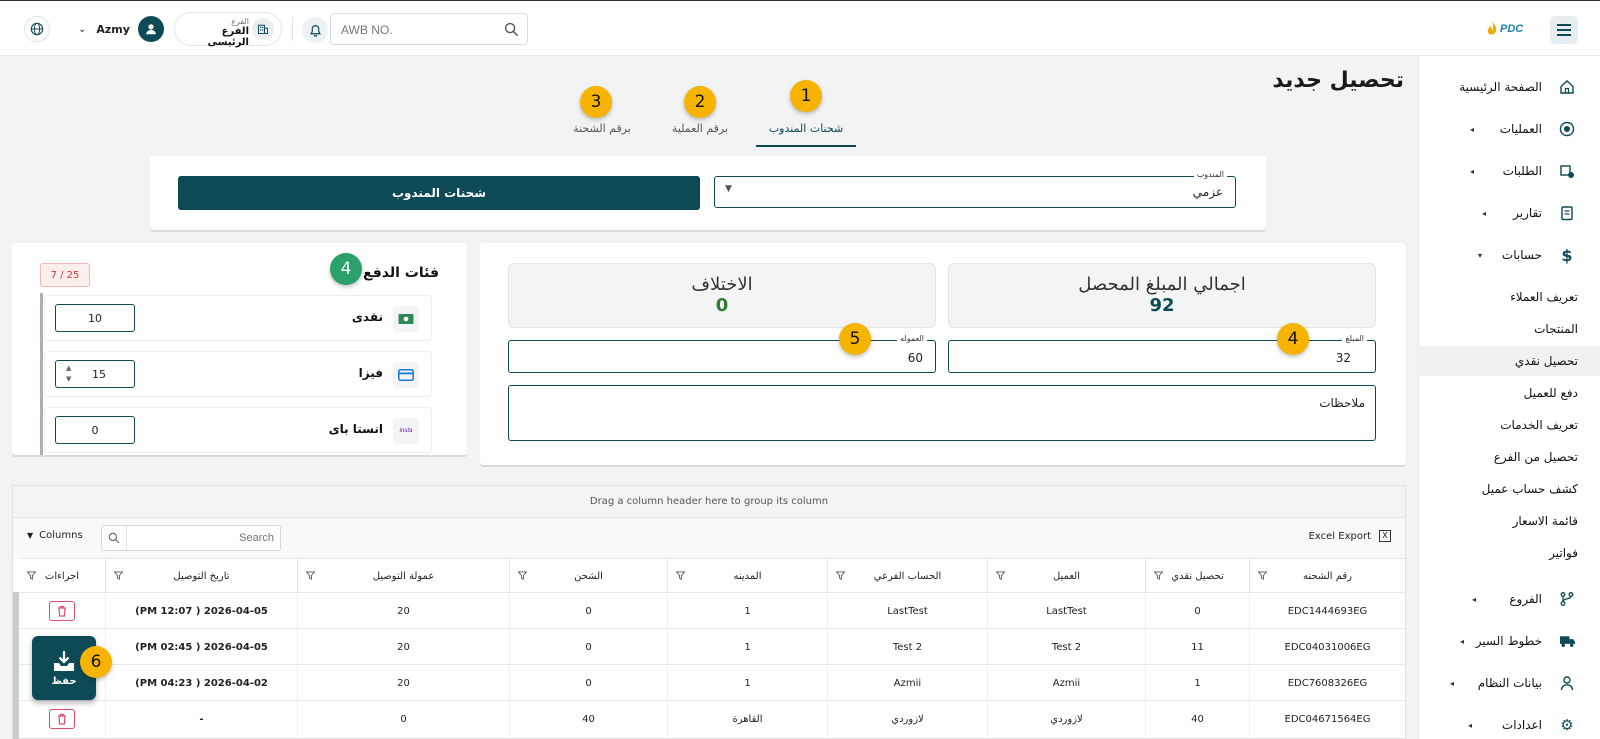 The width and height of the screenshot is (1600, 739). What do you see at coordinates (1509, 683) in the screenshot?
I see `sidebar-item-system-data: ◂ بيانات النظام` at bounding box center [1509, 683].